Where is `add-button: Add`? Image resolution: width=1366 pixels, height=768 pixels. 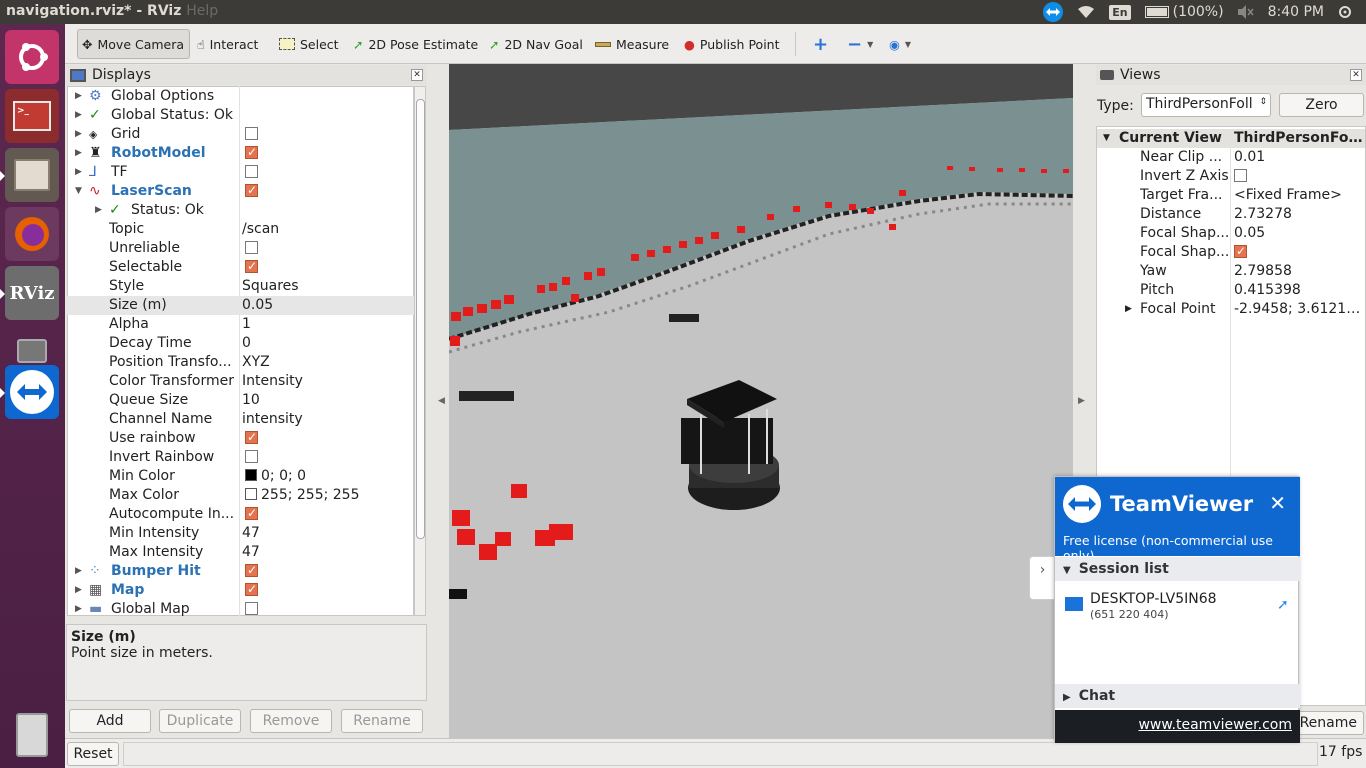 add-button: Add is located at coordinates (110, 721).